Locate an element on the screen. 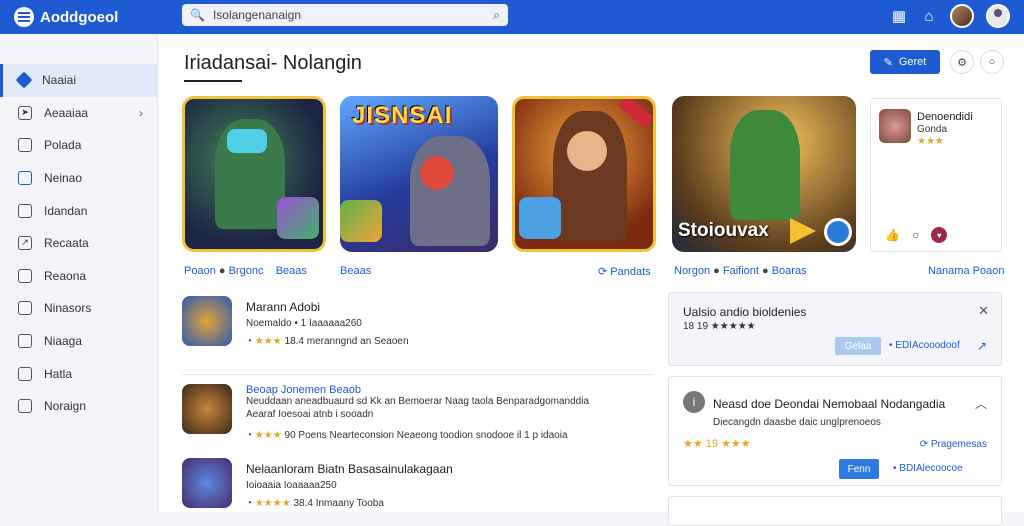 This screenshot has width=1024, height=526. grid-icon: ▦ is located at coordinates (899, 16).